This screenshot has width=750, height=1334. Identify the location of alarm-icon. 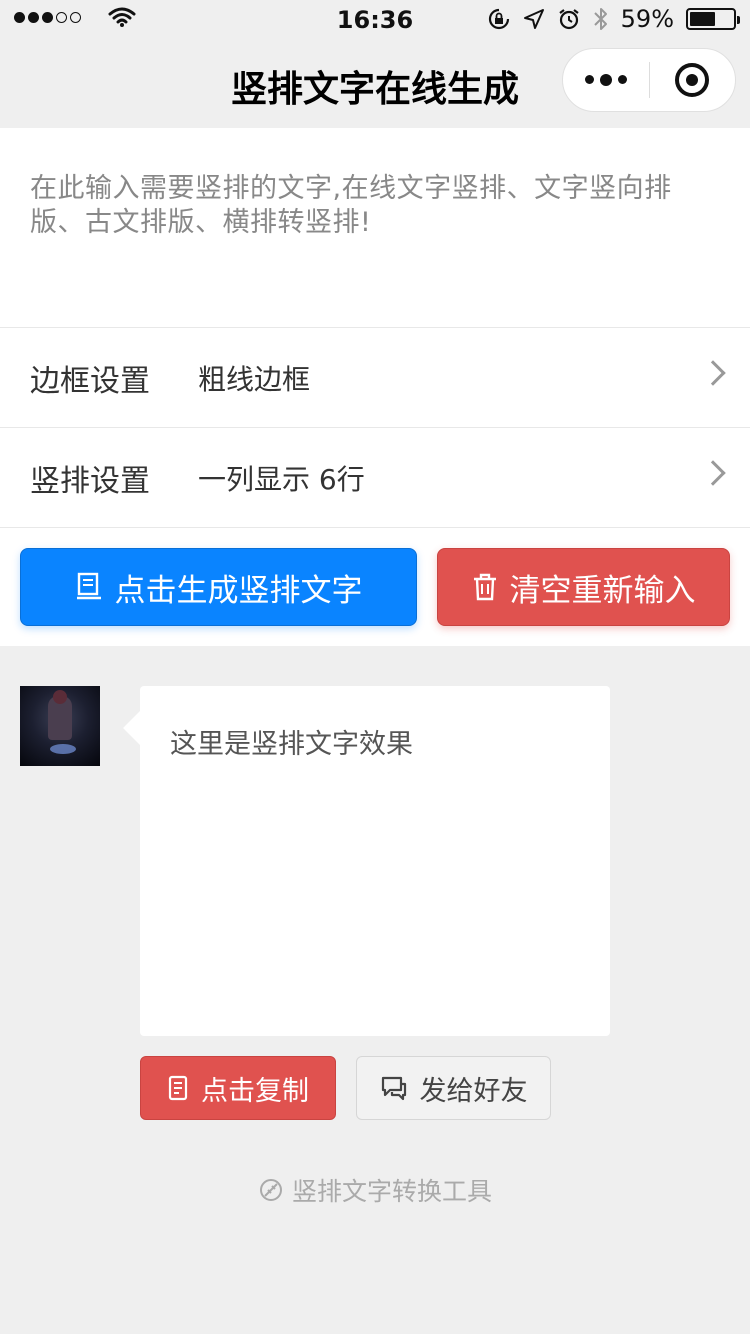
(568, 19).